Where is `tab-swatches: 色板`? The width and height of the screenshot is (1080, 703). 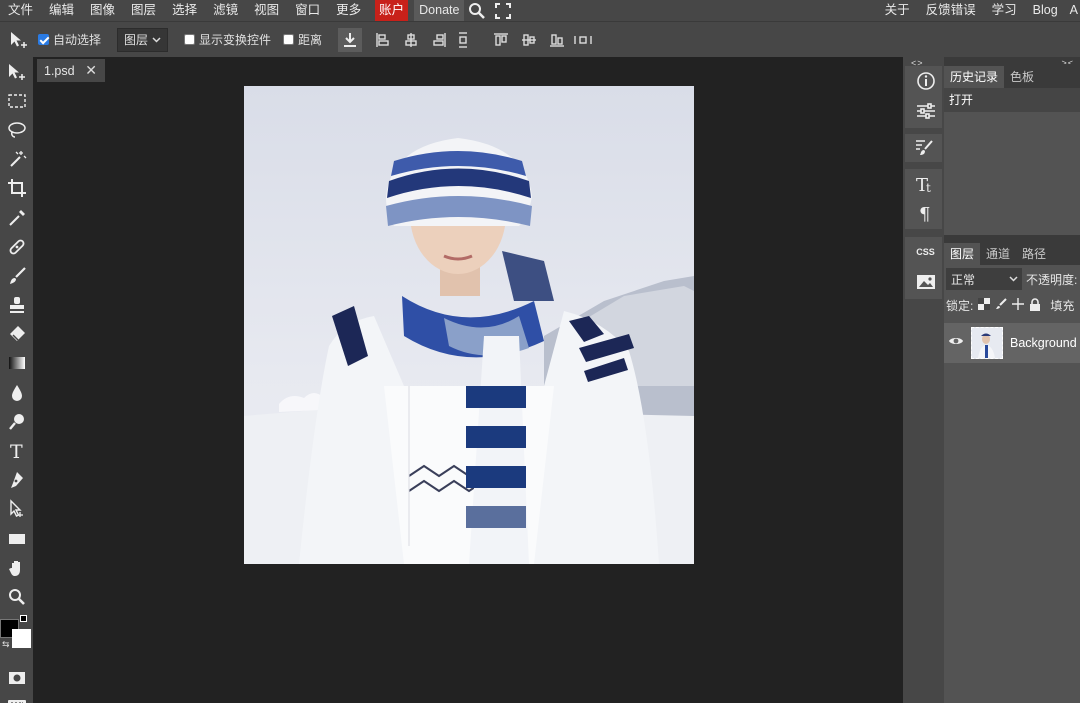
tab-swatches: 色板 is located at coordinates (1022, 77).